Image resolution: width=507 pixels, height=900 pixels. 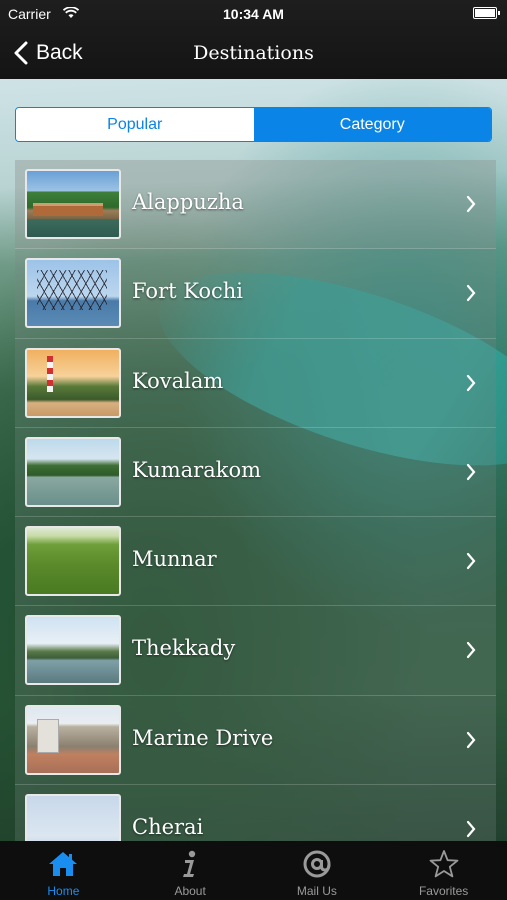 I want to click on tab-home: Home, so click(x=63, y=870).